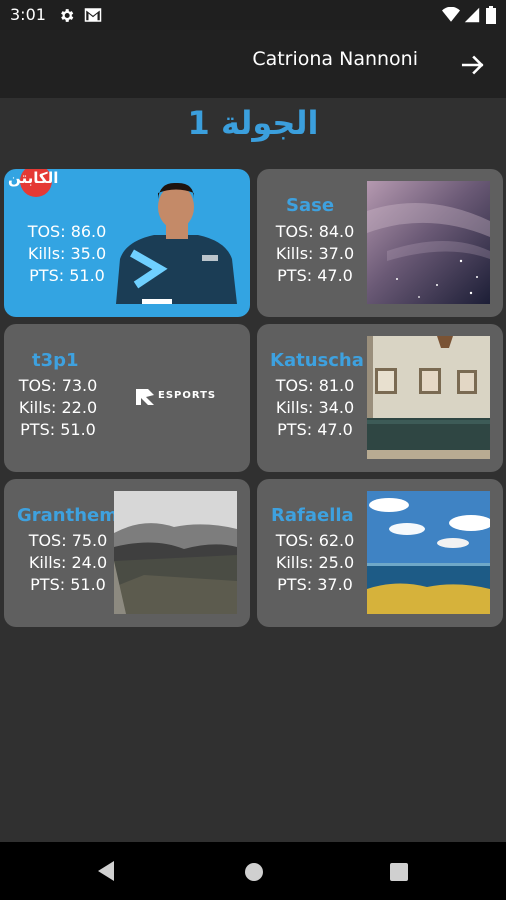  I want to click on round-title: الجولة 1, so click(253, 123).